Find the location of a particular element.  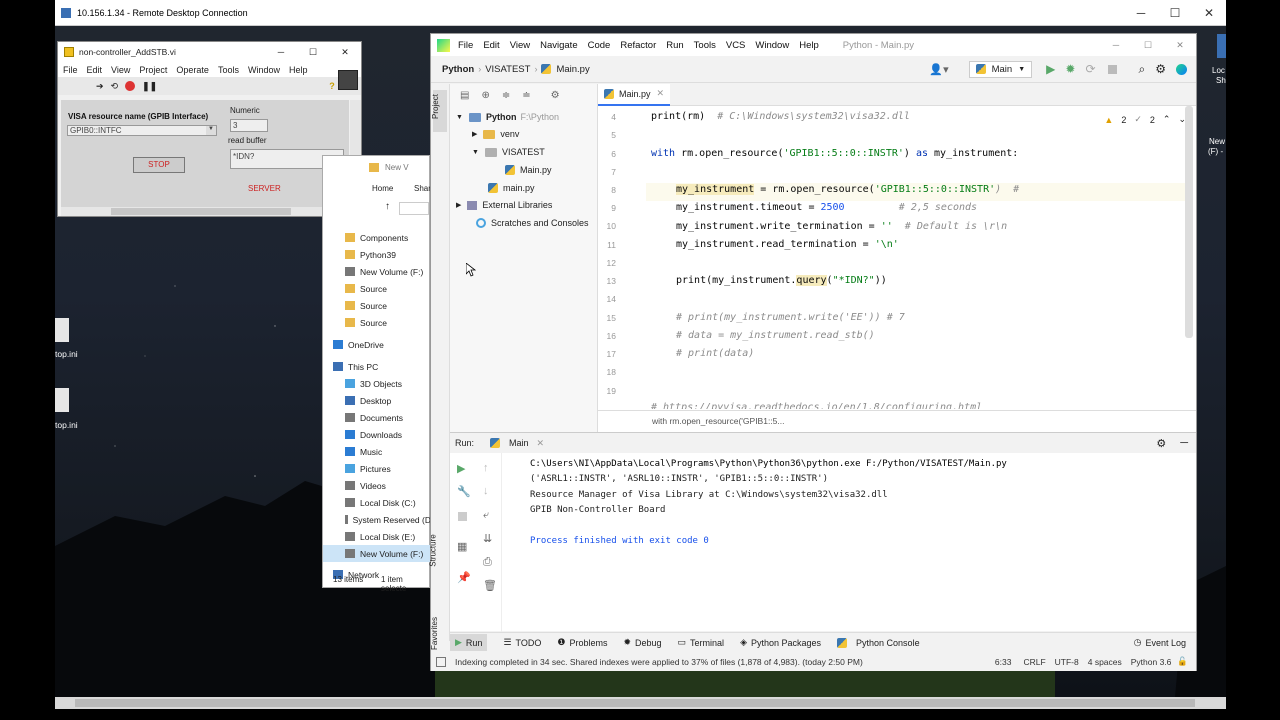

explorer-nav-item: Documents is located at coordinates (377, 417).